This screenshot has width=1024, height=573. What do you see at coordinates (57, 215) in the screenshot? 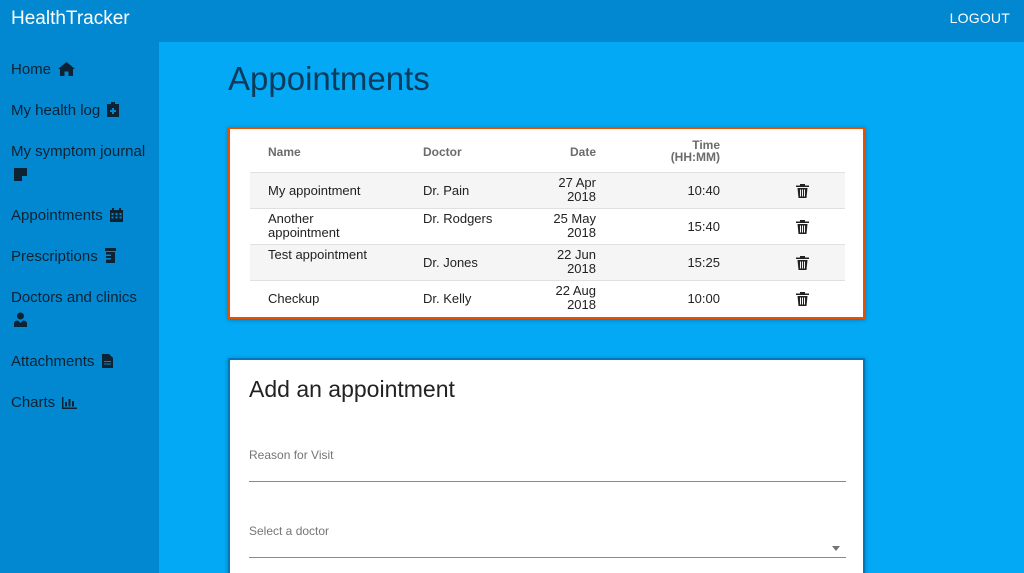
I see `sidebar-item-label: Appointments` at bounding box center [57, 215].